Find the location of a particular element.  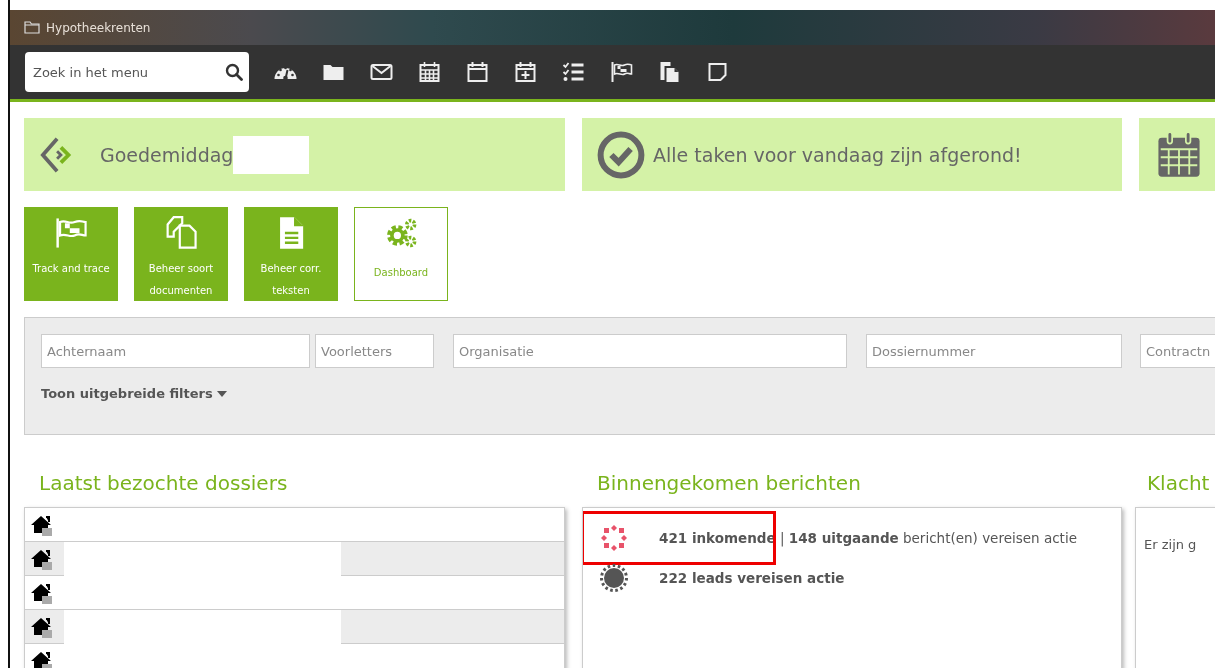

shortcut-tile: Dashboard is located at coordinates (401, 254).